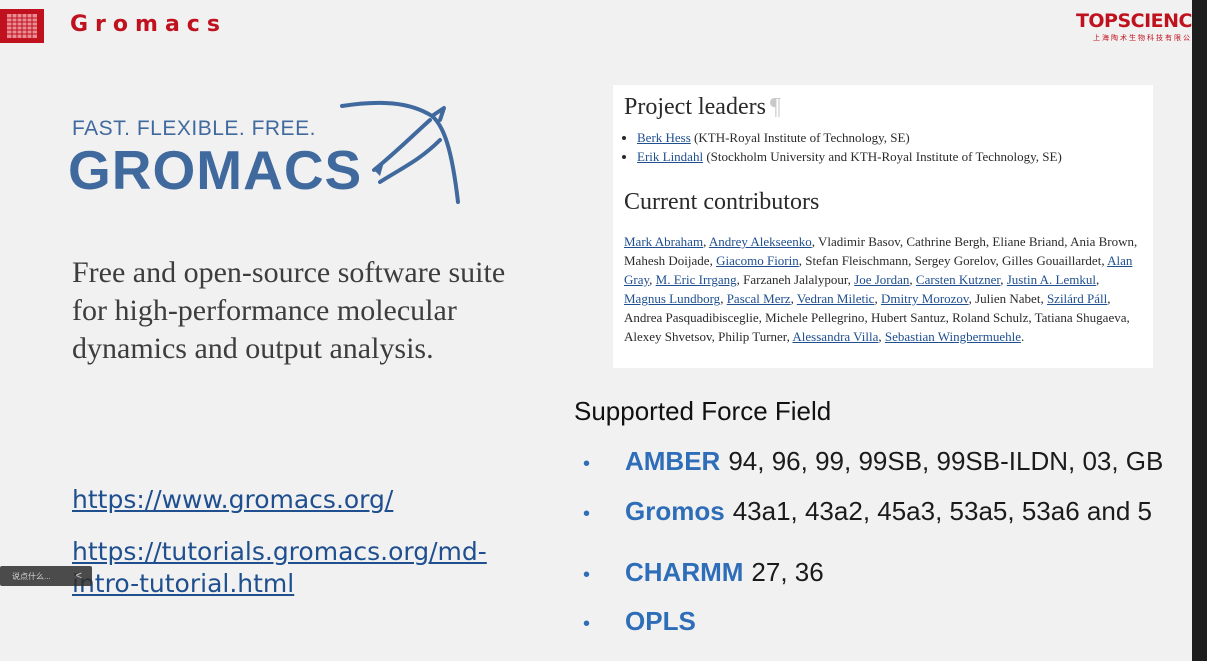 The image size is (1207, 661). I want to click on contributor-link: Giacomo Fiorin, so click(757, 260).